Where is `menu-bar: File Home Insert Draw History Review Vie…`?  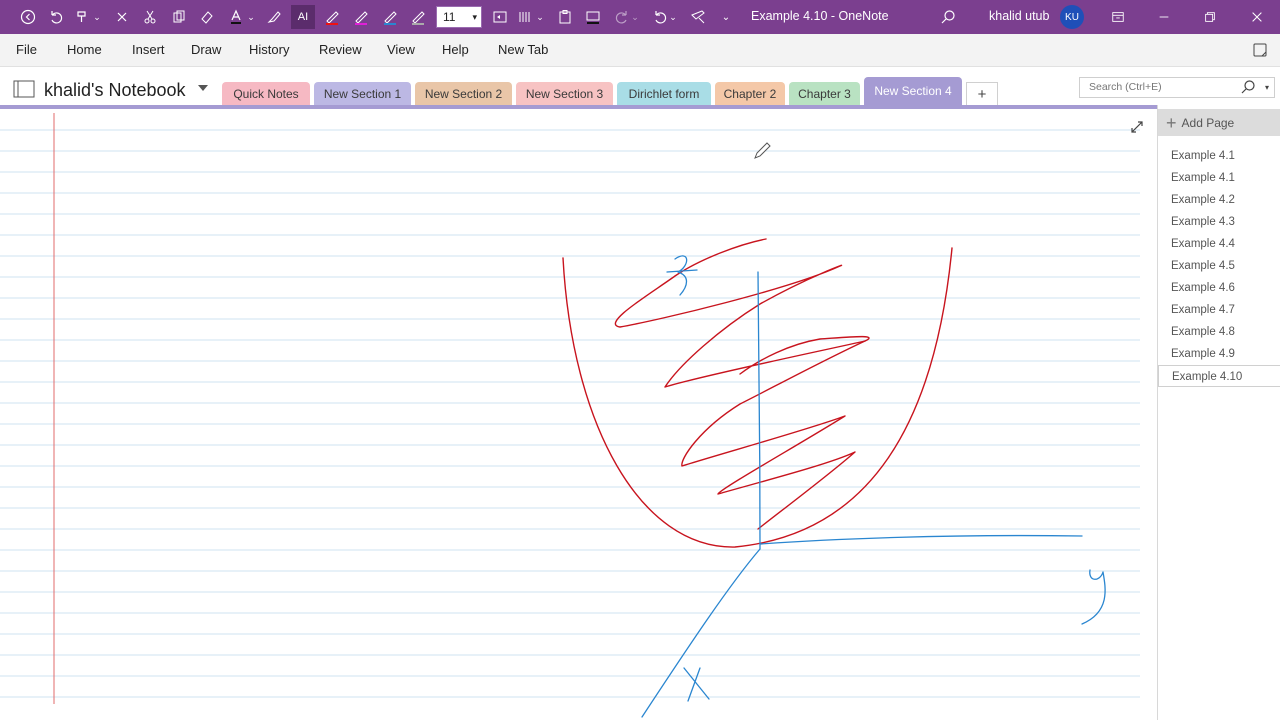
menu-bar: File Home Insert Draw History Review Vie… is located at coordinates (640, 50).